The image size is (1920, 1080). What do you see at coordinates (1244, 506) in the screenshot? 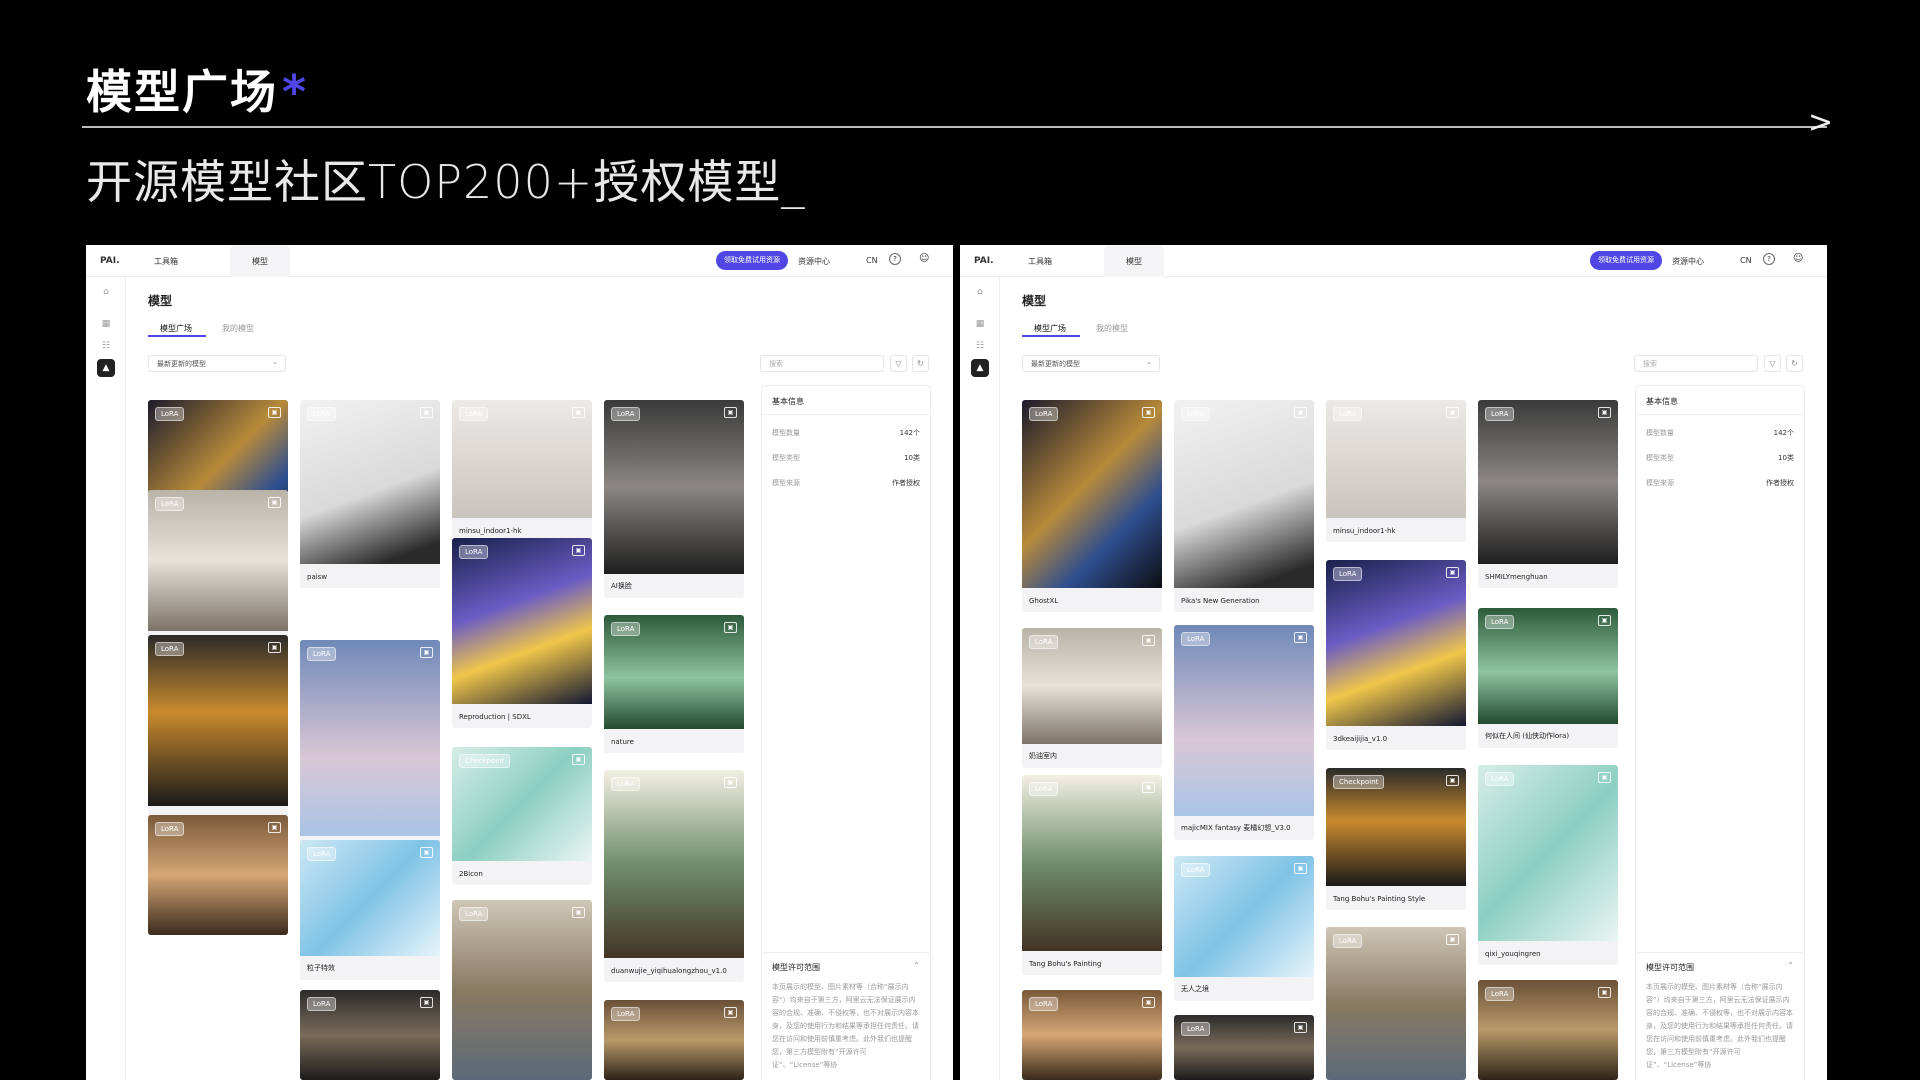
I see `model-card: LoRA ▣ Pika's New Generation` at bounding box center [1244, 506].